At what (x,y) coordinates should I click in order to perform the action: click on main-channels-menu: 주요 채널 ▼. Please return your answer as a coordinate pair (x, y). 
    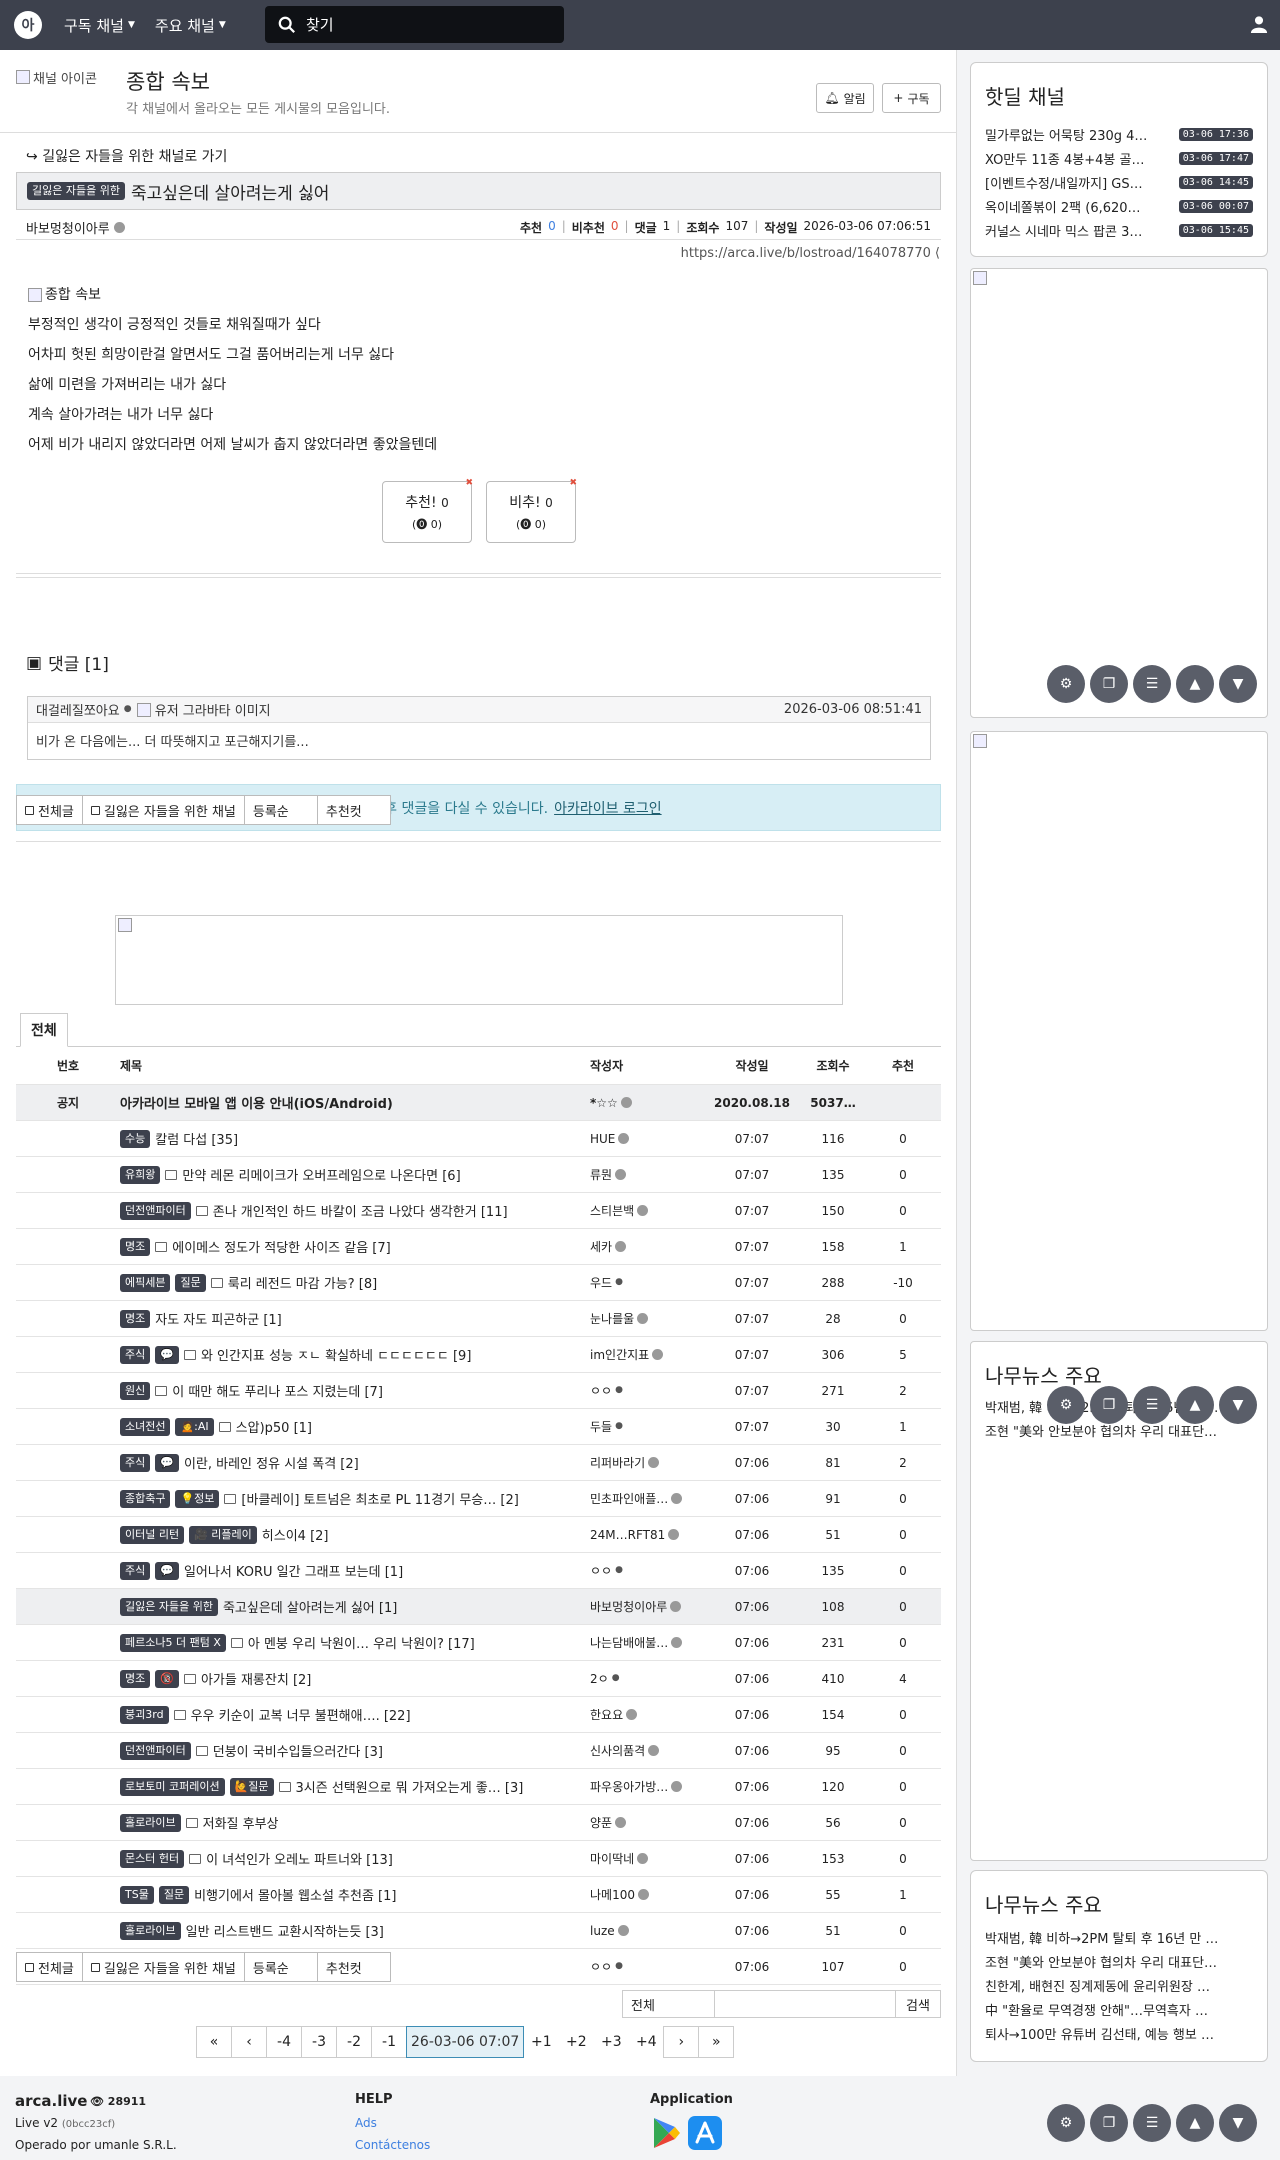
    Looking at the image, I should click on (190, 25).